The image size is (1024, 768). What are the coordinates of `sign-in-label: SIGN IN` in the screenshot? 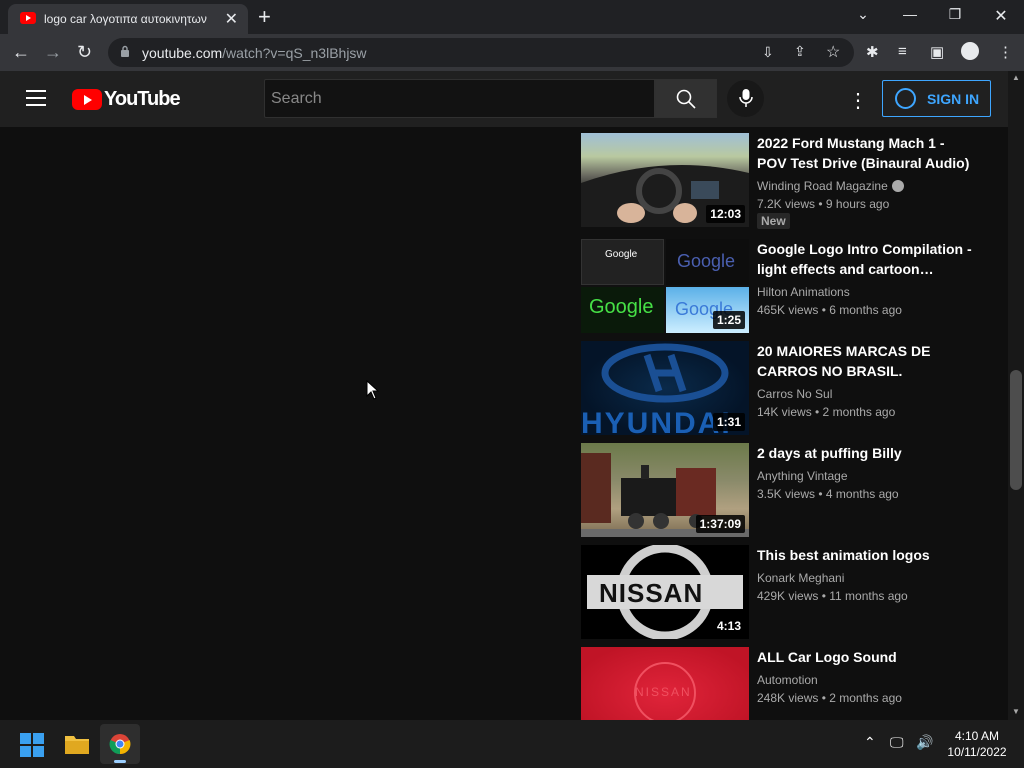 It's located at (953, 99).